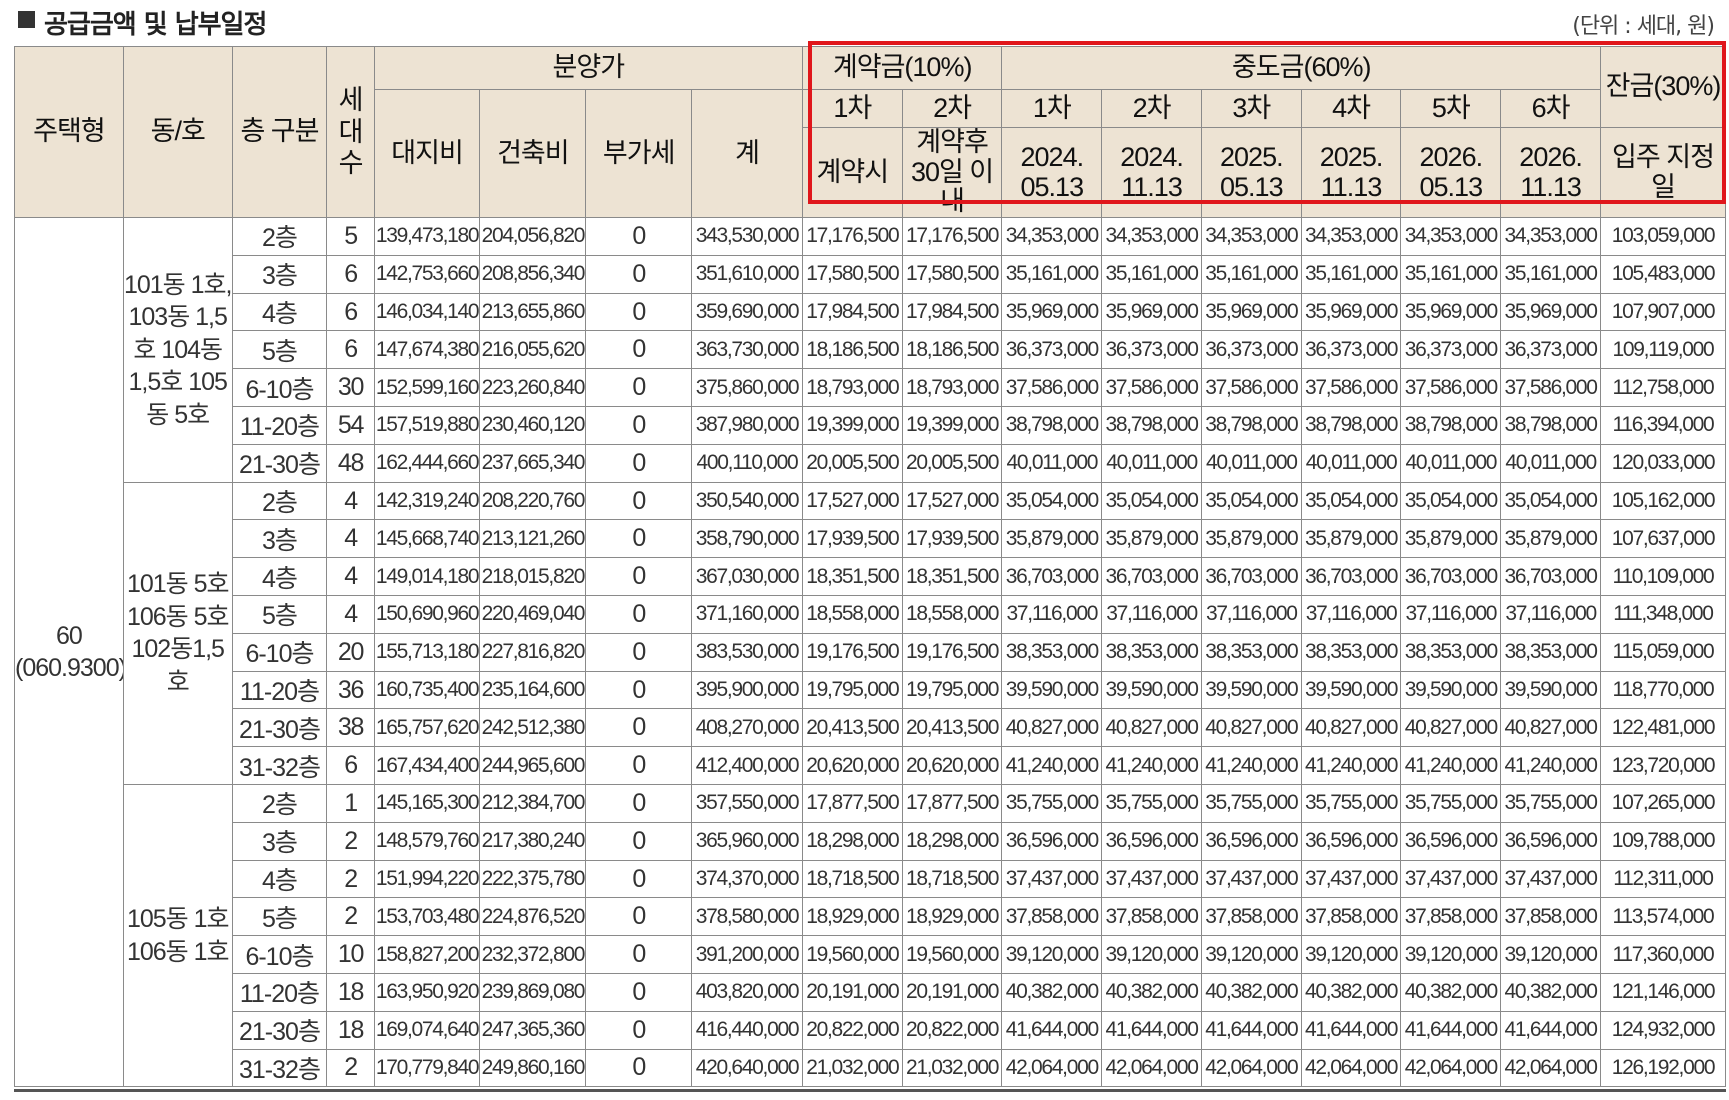 The width and height of the screenshot is (1729, 1100). What do you see at coordinates (852, 425) in the screenshot?
I see `contract-1-cell: 19,399,000` at bounding box center [852, 425].